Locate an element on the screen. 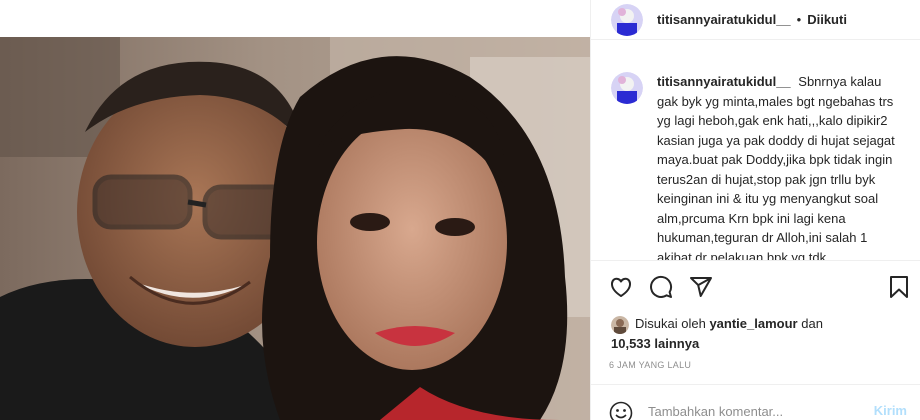 This screenshot has height=420, width=920. caption-author-avatar is located at coordinates (627, 88).